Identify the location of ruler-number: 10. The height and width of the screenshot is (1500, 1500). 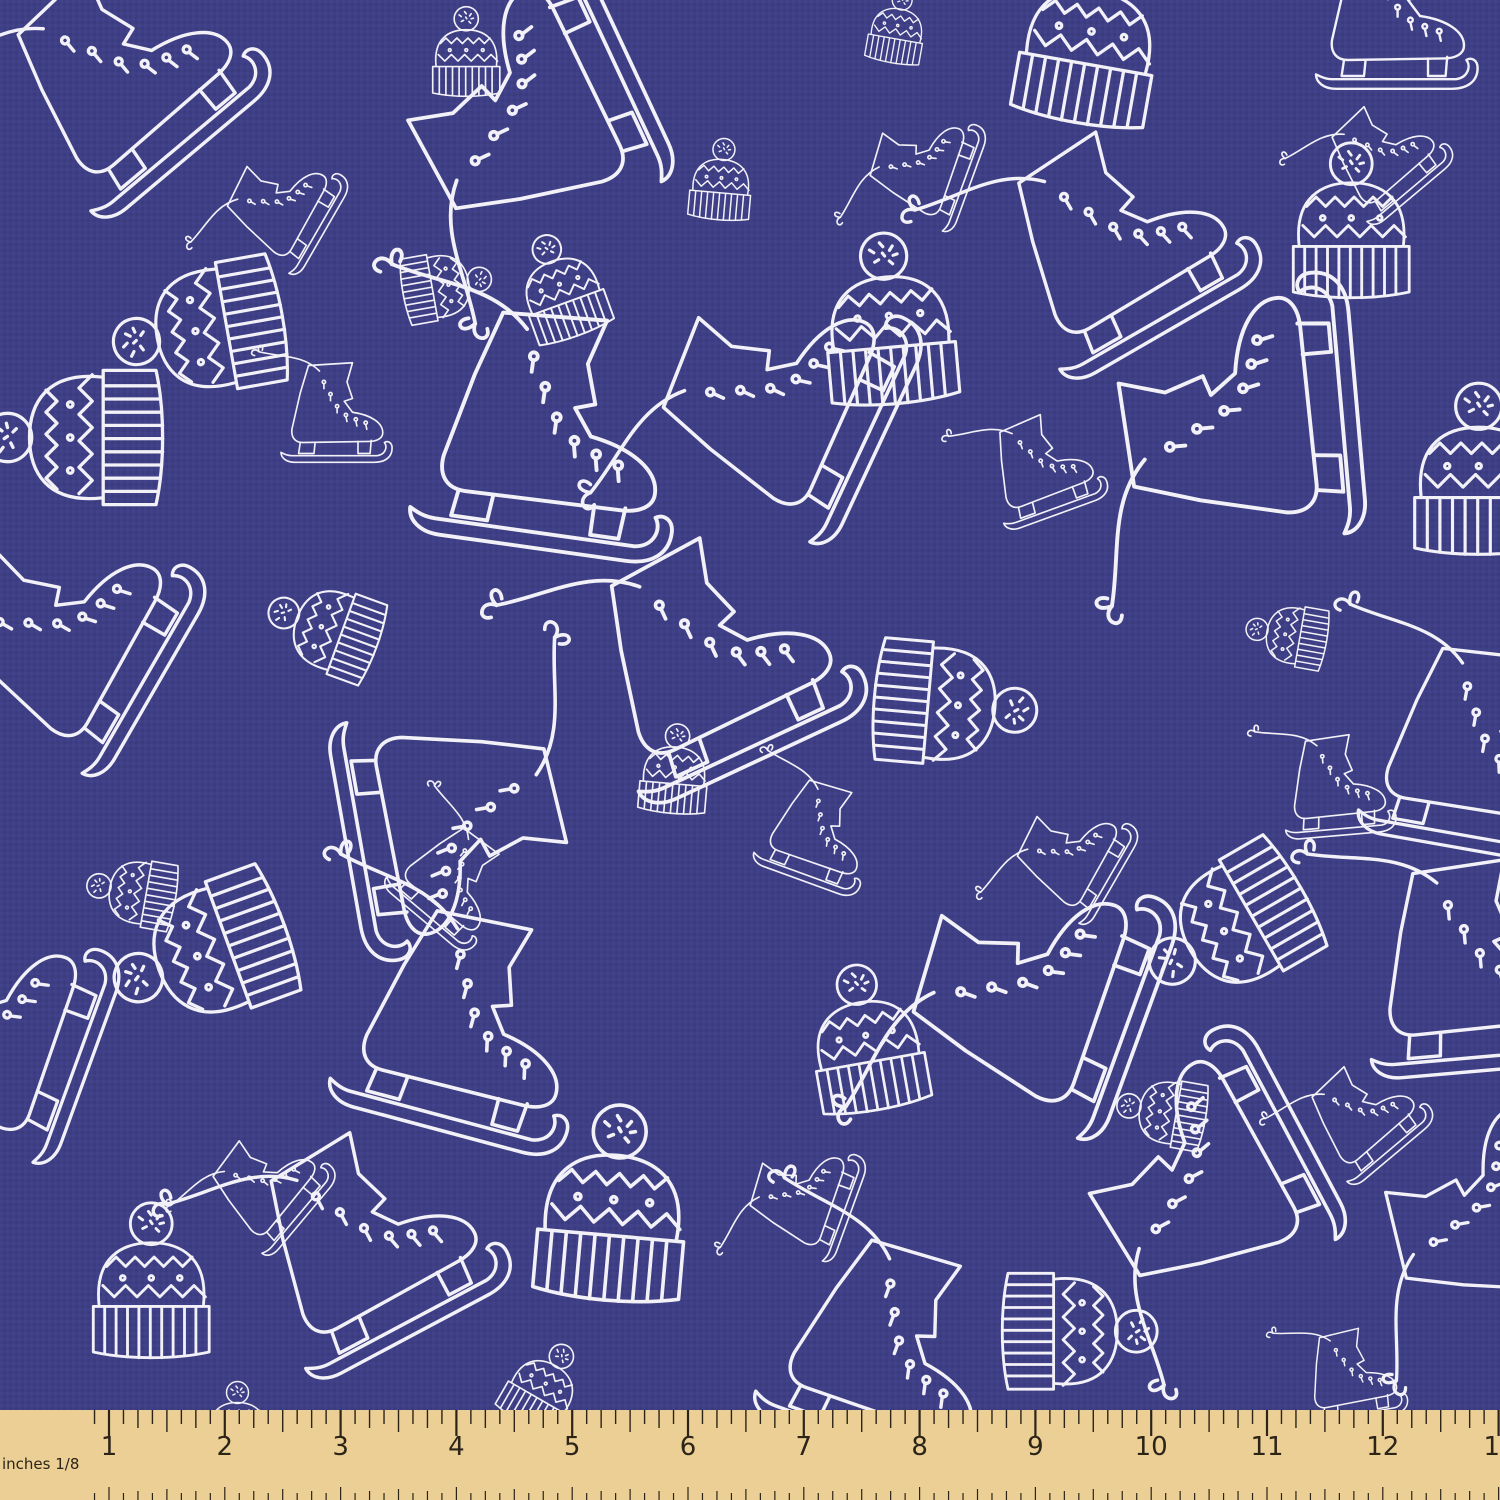
(1151, 1447).